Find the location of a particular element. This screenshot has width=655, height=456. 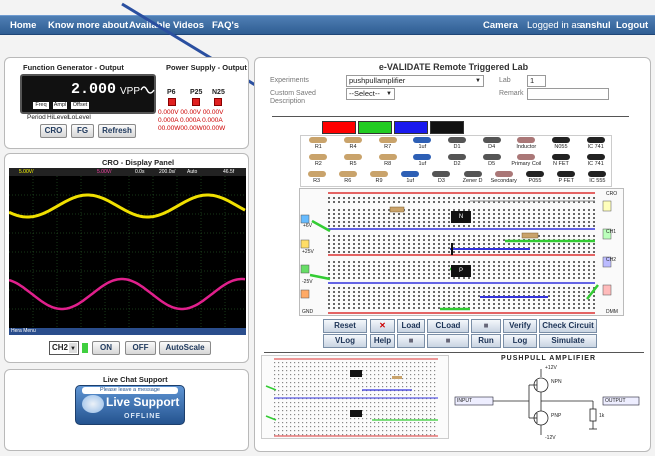

lock-icon: ■ is located at coordinates (411, 341).